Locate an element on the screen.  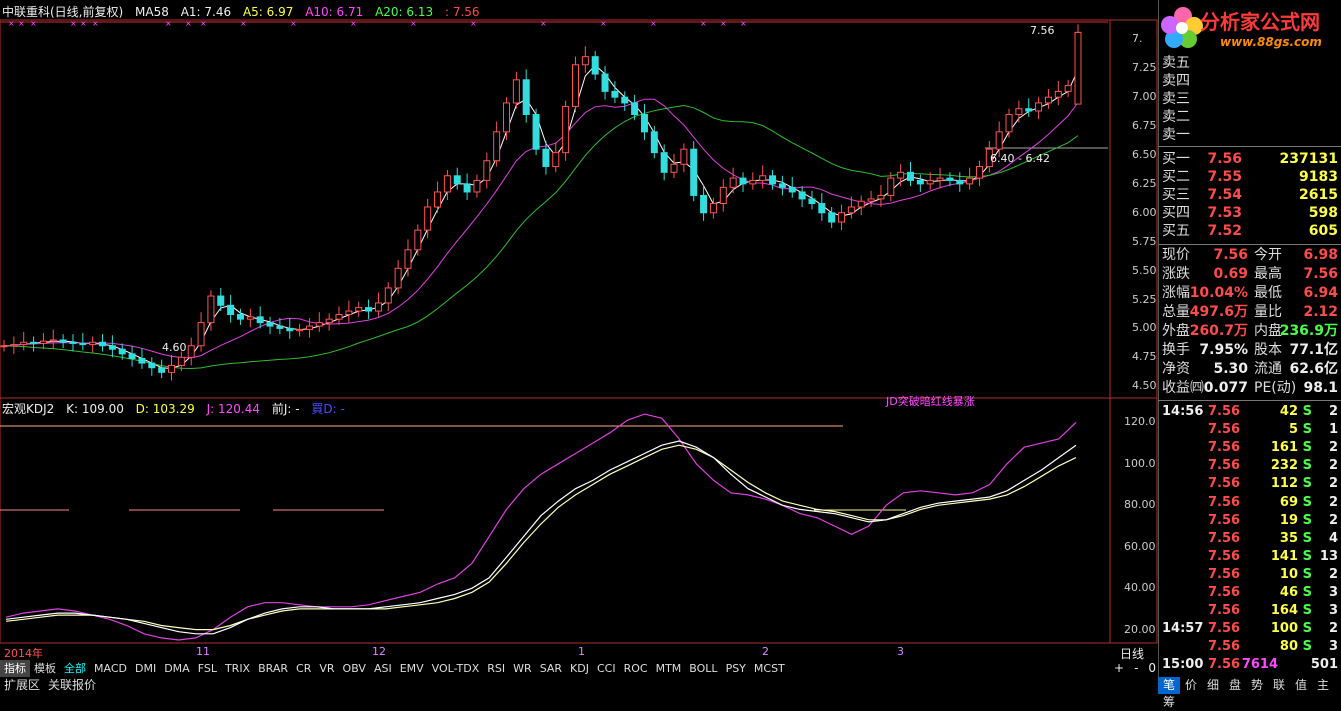
tab-kdj: KDJ is located at coordinates (579, 668).